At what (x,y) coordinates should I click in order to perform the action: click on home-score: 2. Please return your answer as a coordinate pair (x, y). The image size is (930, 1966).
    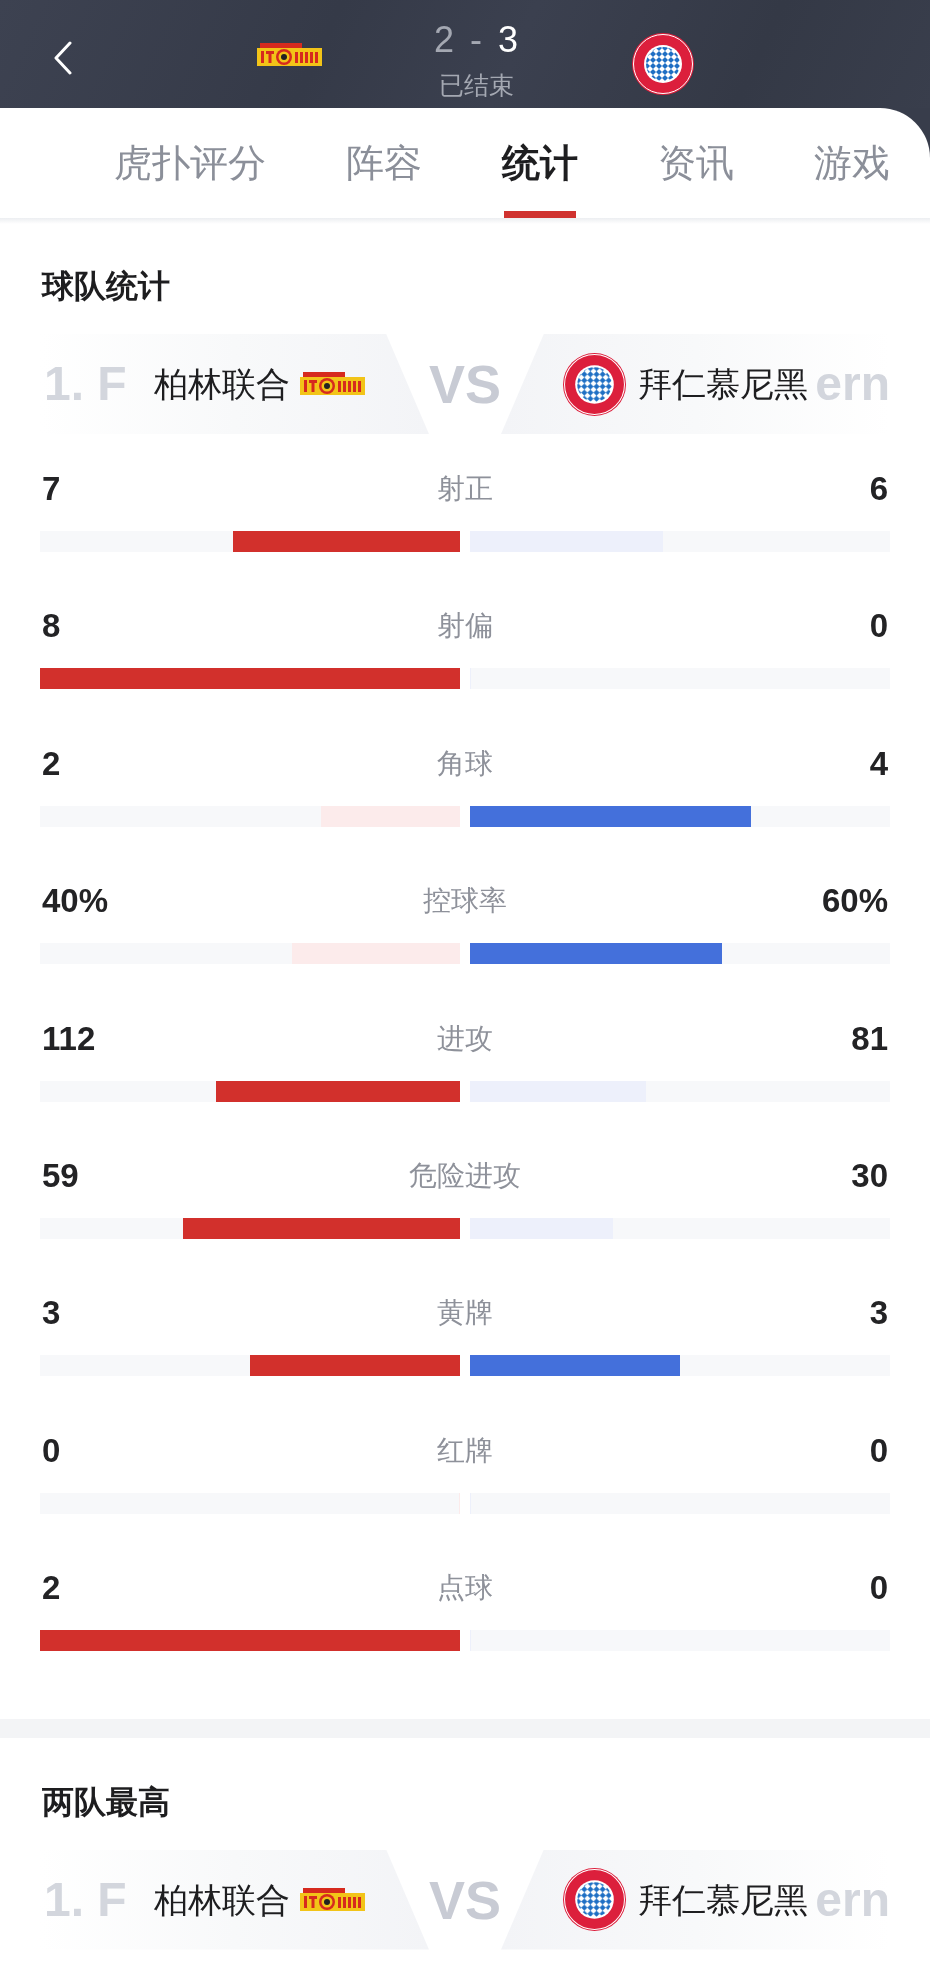
    Looking at the image, I should click on (443, 40).